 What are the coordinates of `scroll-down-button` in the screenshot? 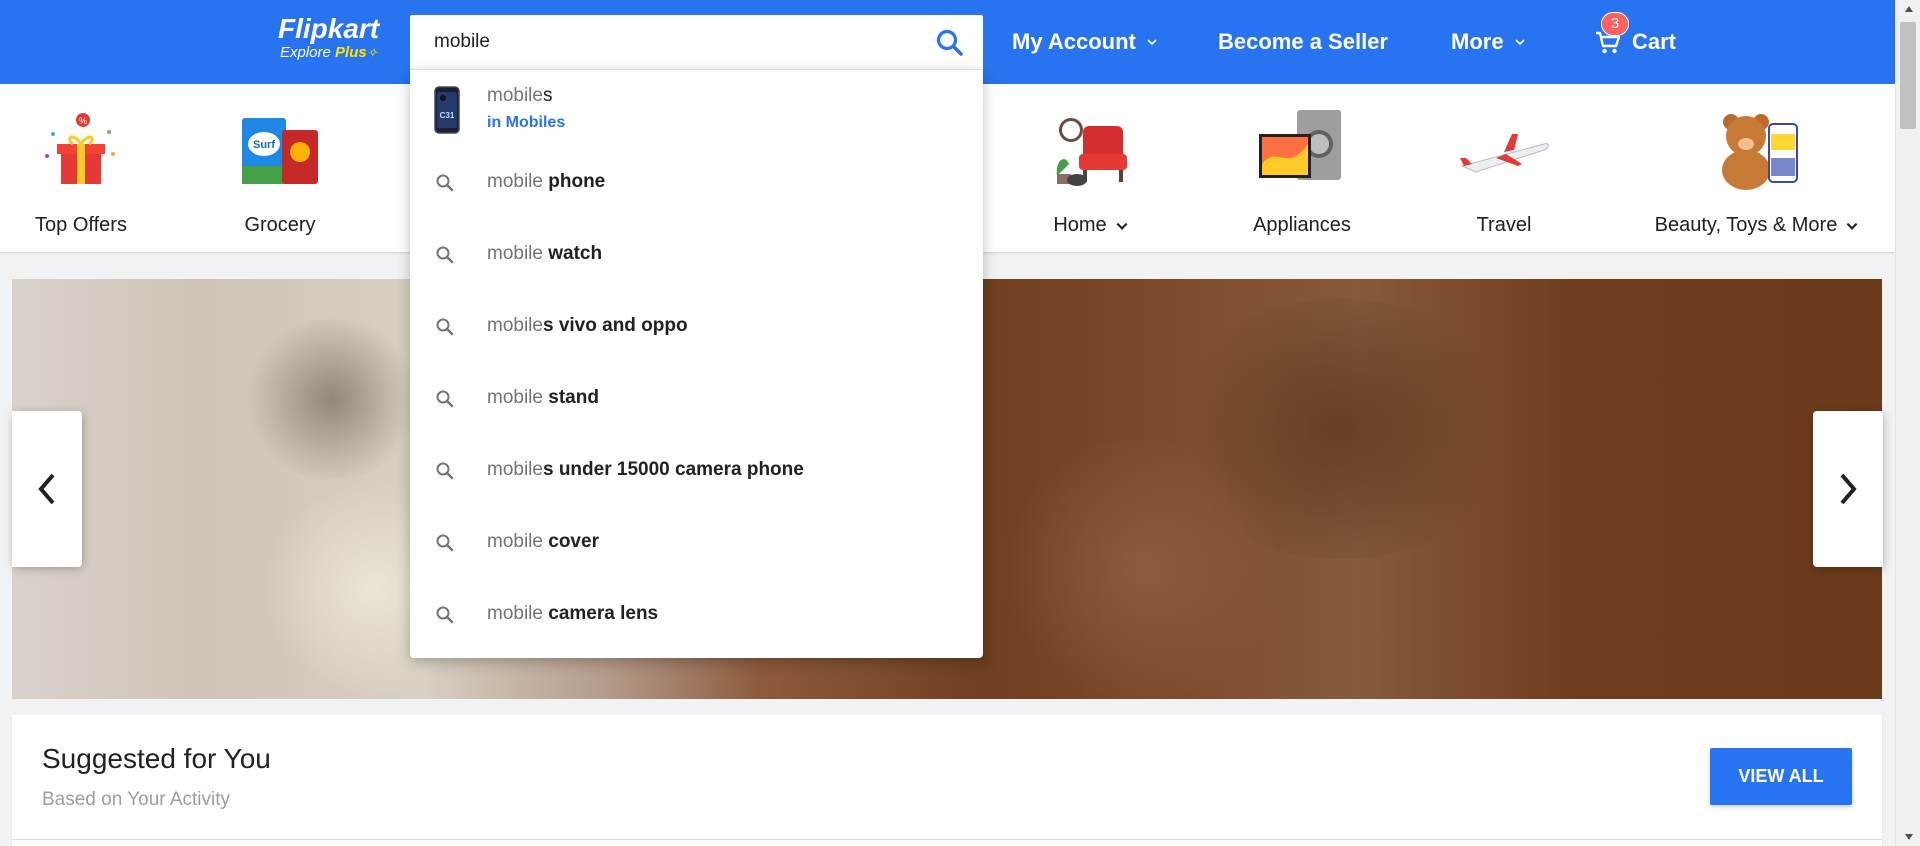 It's located at (1908, 837).